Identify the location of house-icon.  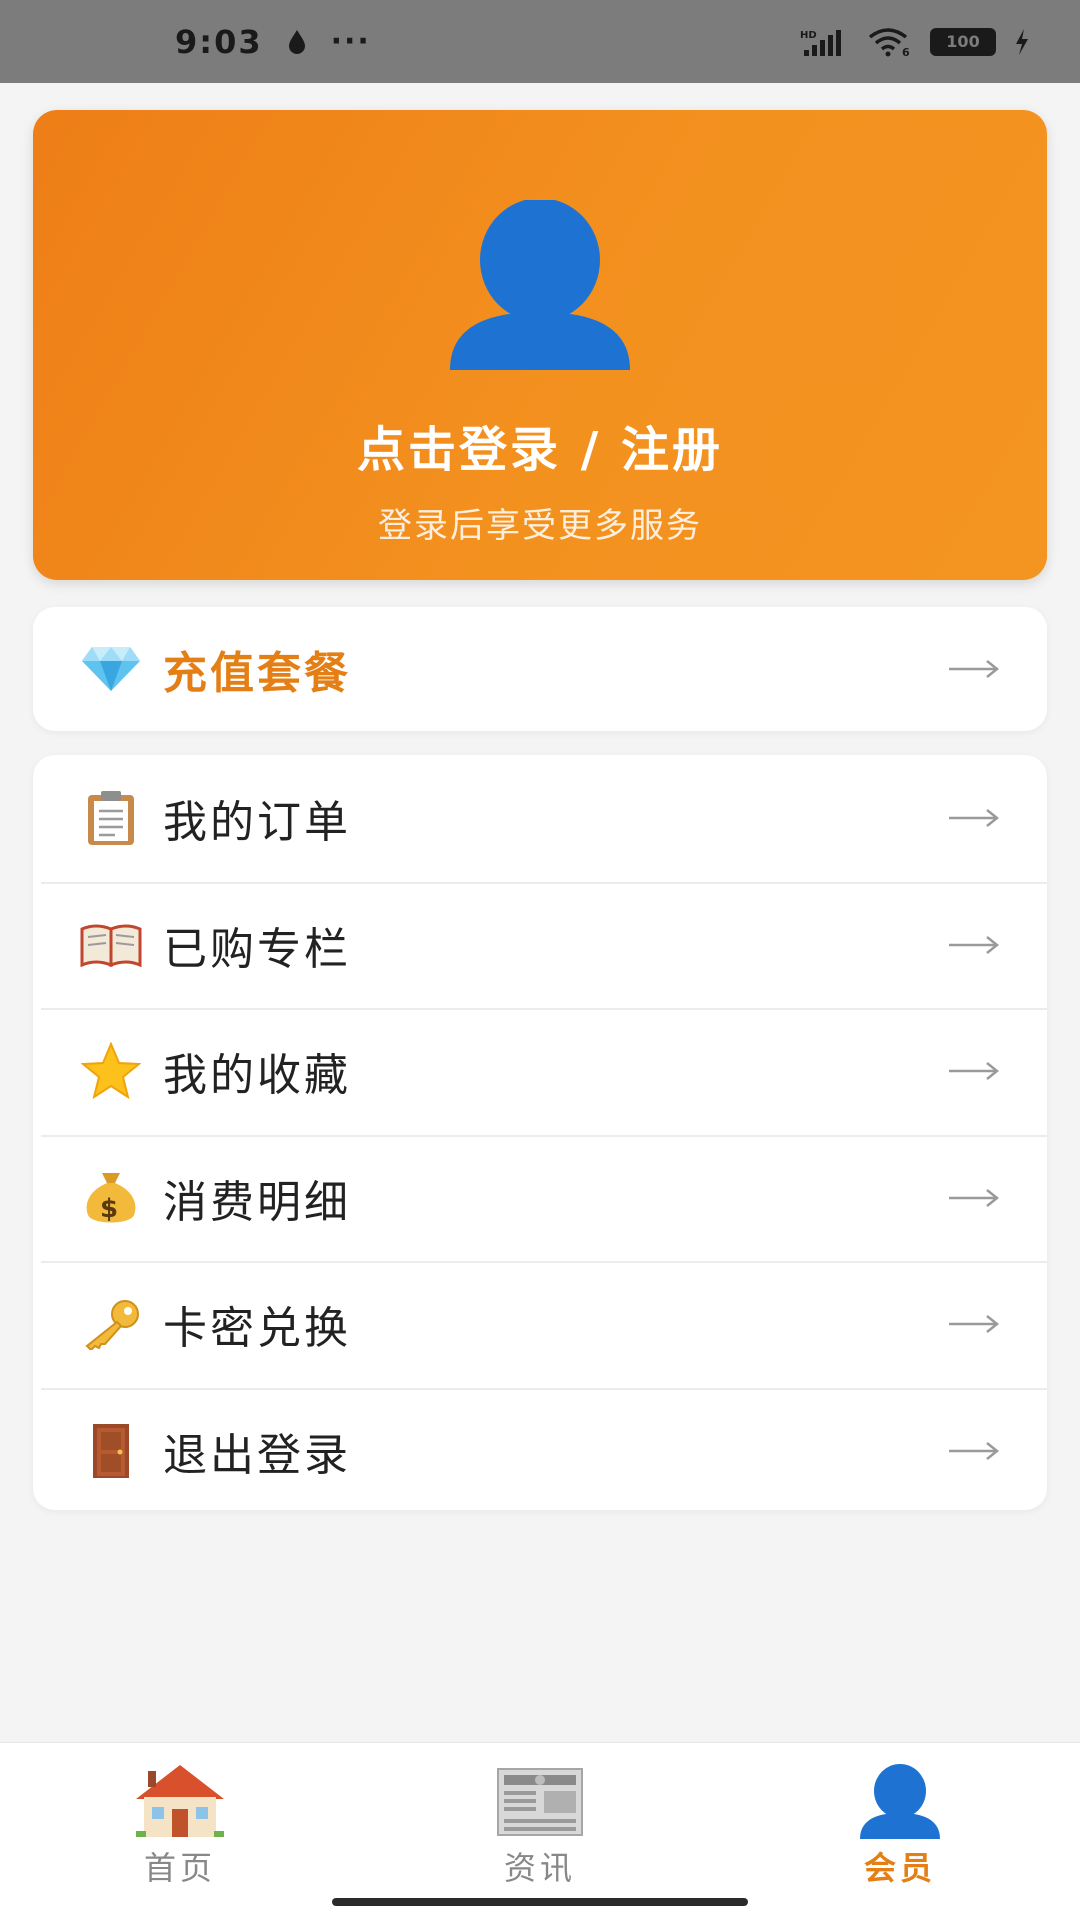
(180, 1801).